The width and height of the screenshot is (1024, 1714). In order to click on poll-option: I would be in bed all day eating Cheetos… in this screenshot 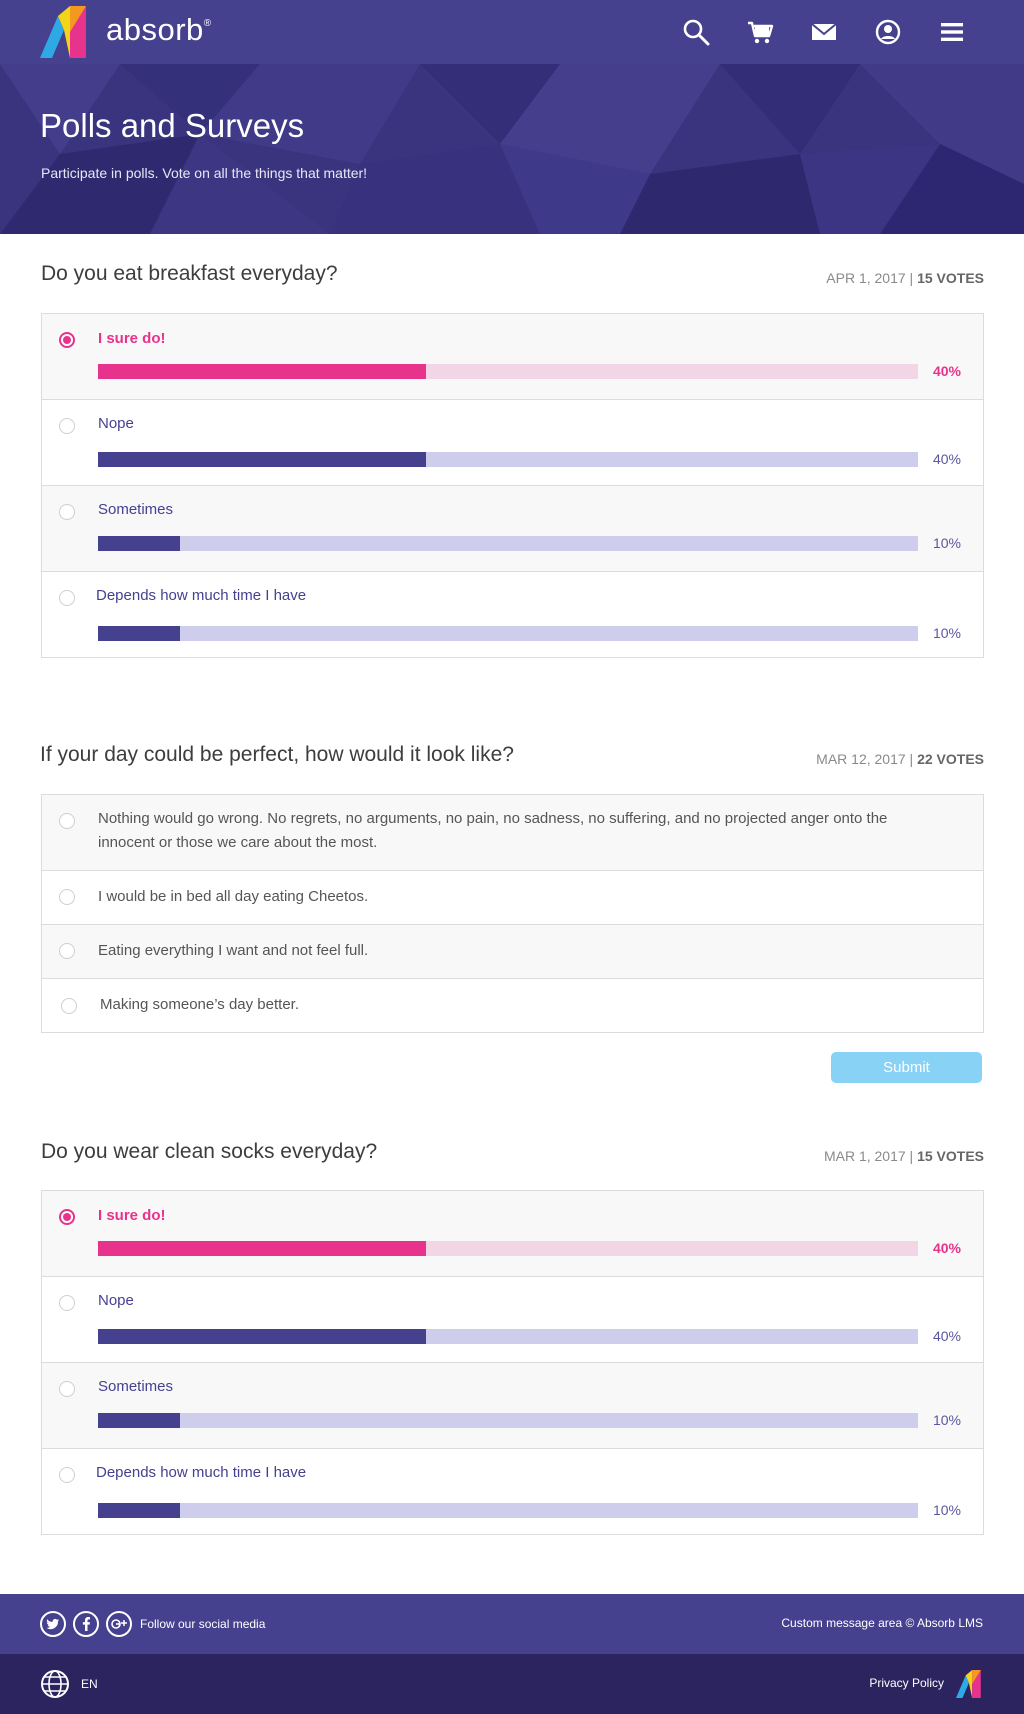, I will do `click(512, 897)`.